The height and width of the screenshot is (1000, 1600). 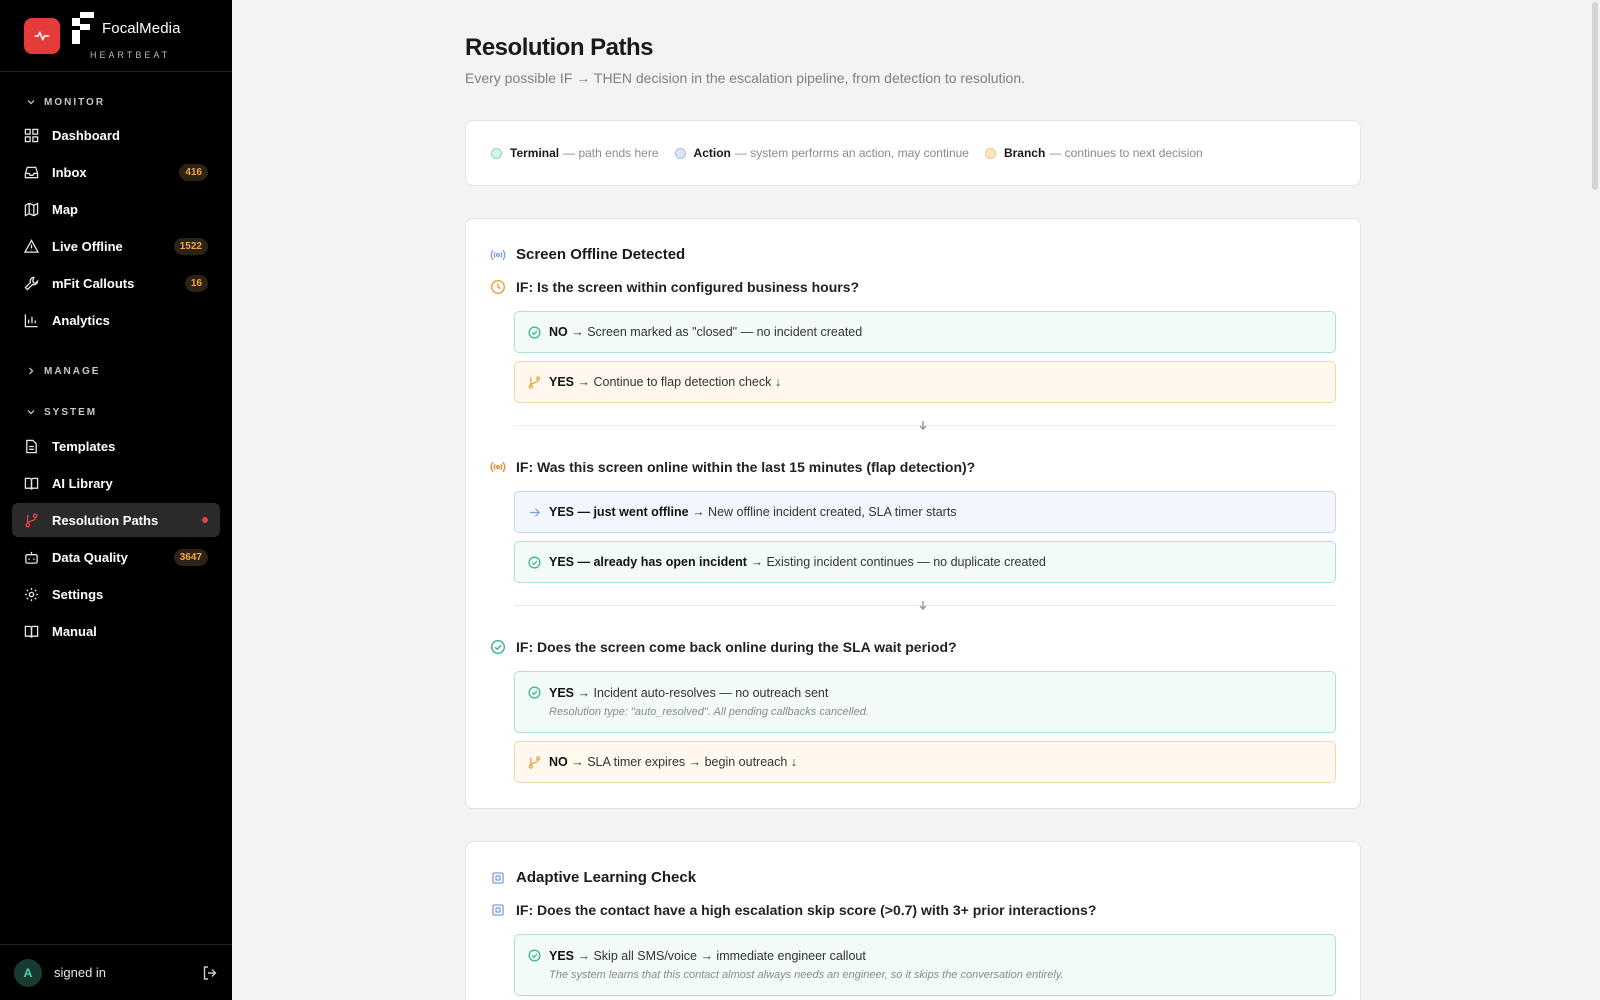 What do you see at coordinates (31, 412) in the screenshot?
I see `chevron-down-icon` at bounding box center [31, 412].